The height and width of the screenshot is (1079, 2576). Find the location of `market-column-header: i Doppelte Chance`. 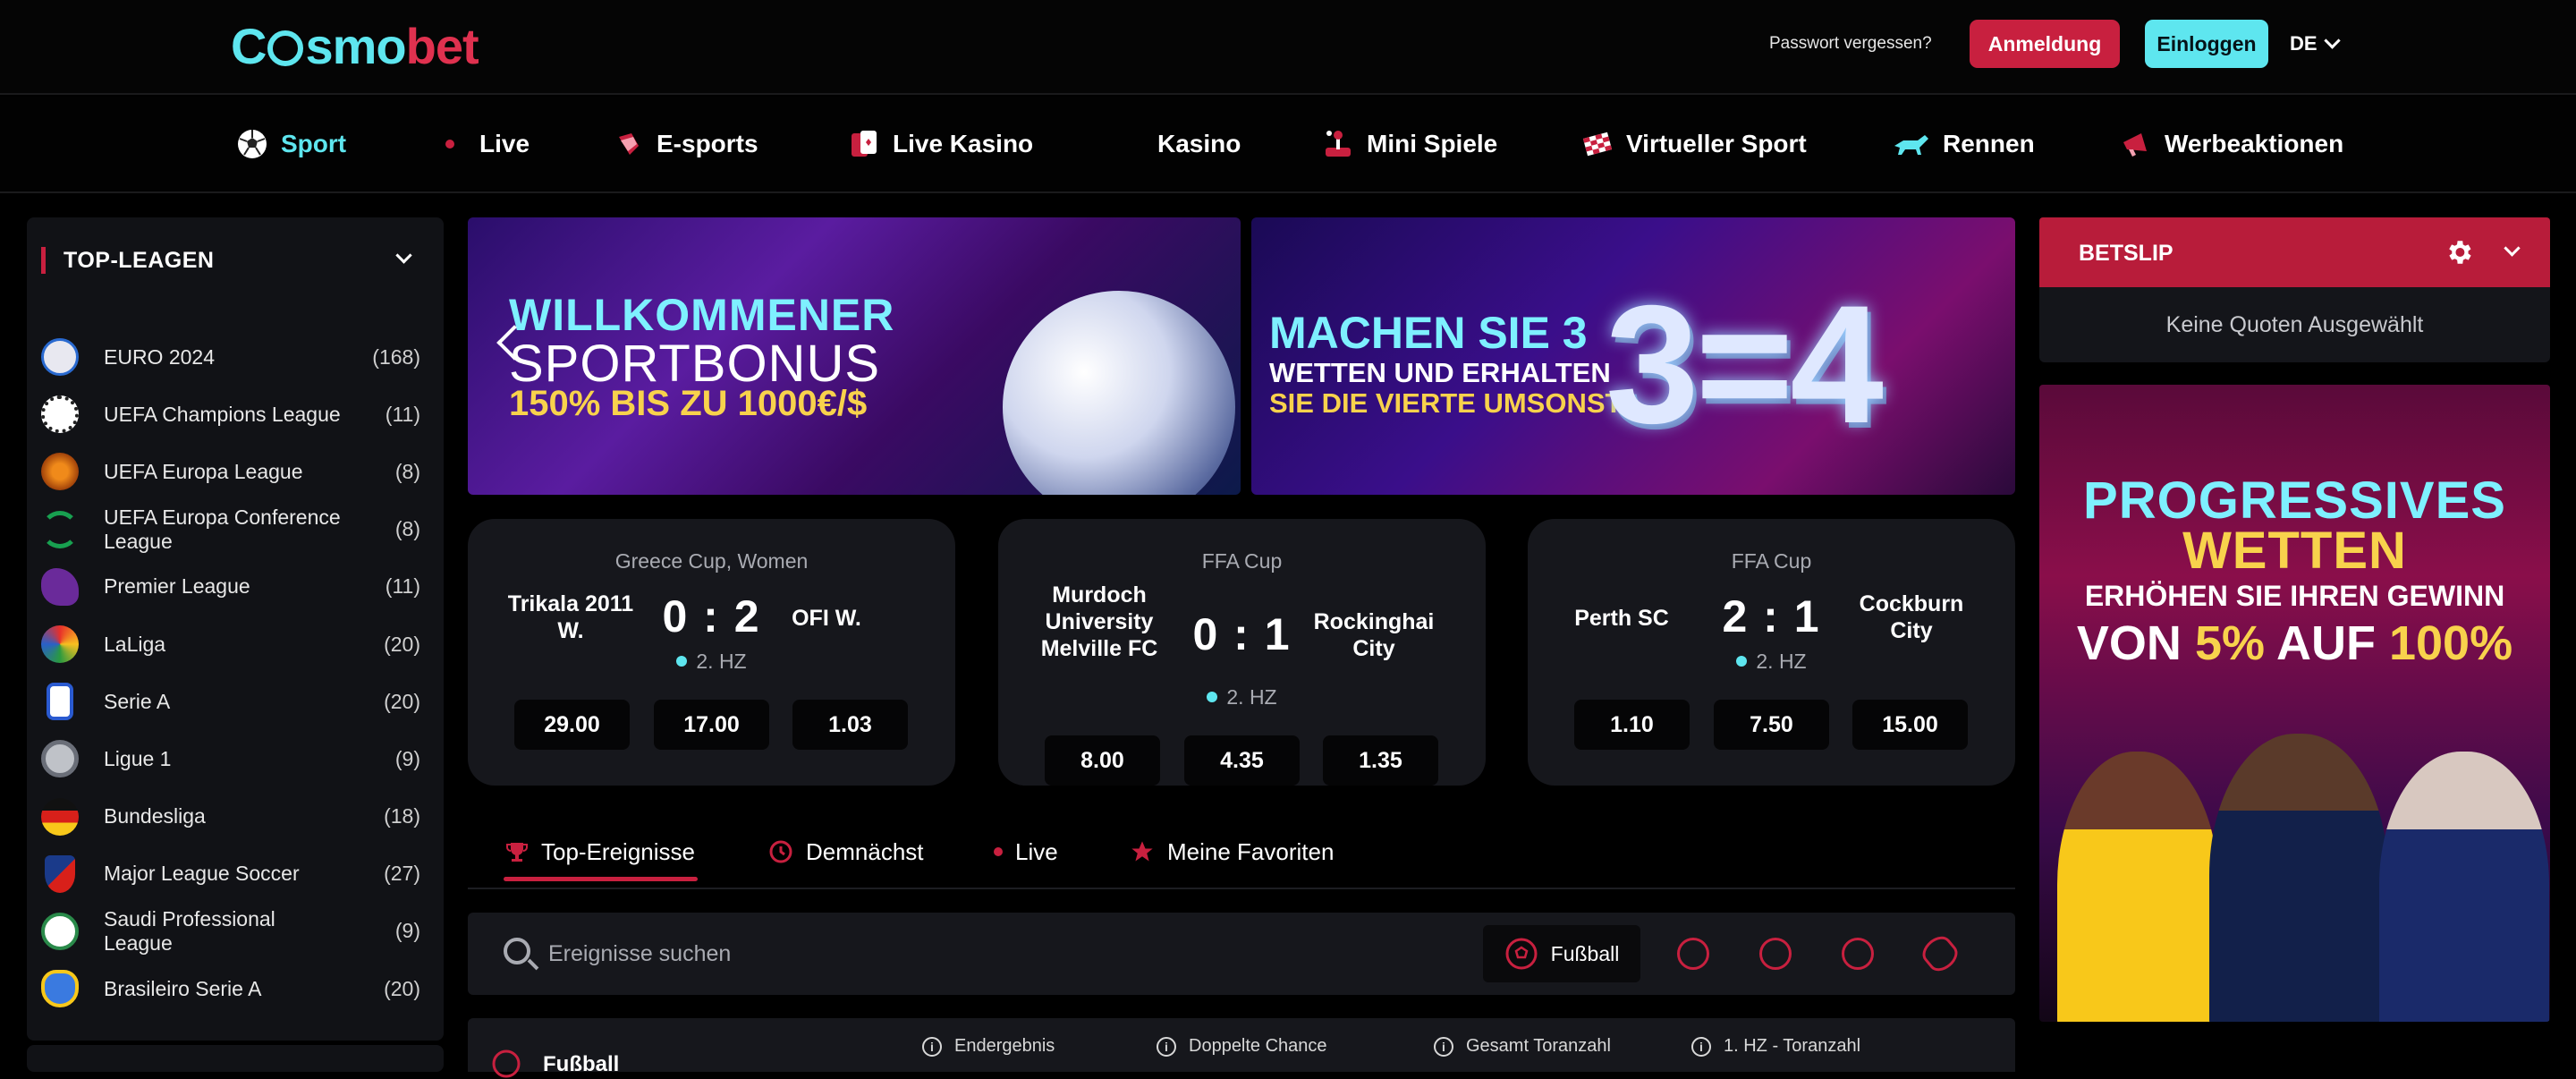

market-column-header: i Doppelte Chance is located at coordinates (1242, 1046).